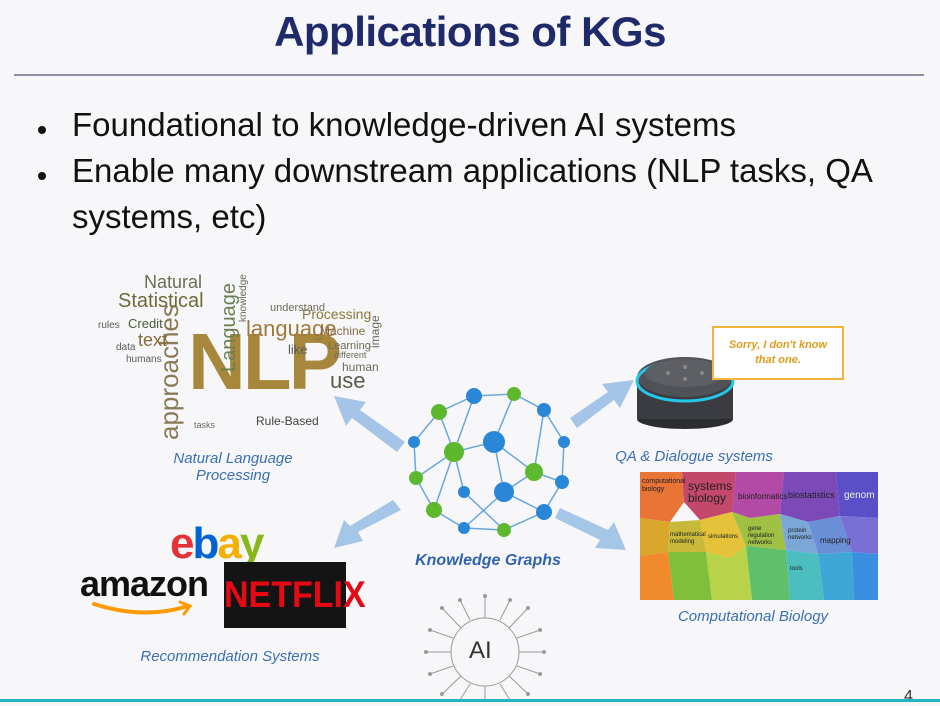 The width and height of the screenshot is (940, 706). Describe the element at coordinates (298, 349) in the screenshot. I see `word-like: like` at that location.